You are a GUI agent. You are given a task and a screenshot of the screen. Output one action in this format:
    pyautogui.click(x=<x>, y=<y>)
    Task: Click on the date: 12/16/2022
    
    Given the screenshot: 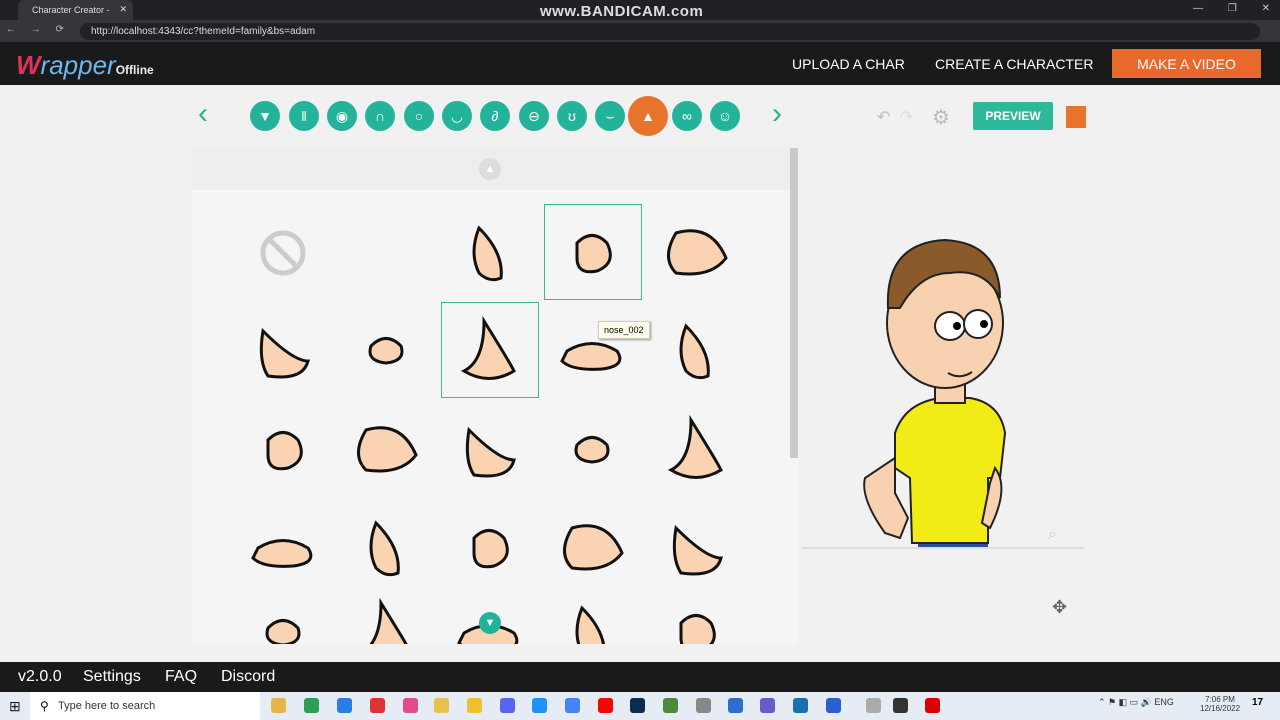 What is the action you would take?
    pyautogui.click(x=1220, y=708)
    